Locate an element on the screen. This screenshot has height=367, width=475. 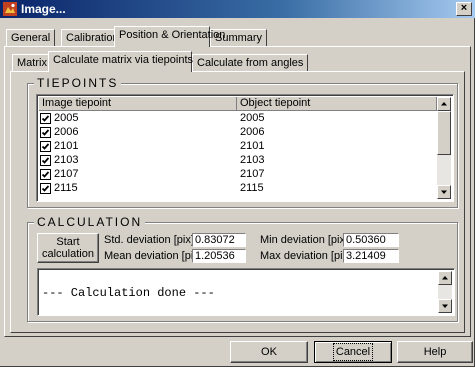
list-item: 2107 2107 is located at coordinates (240, 174).